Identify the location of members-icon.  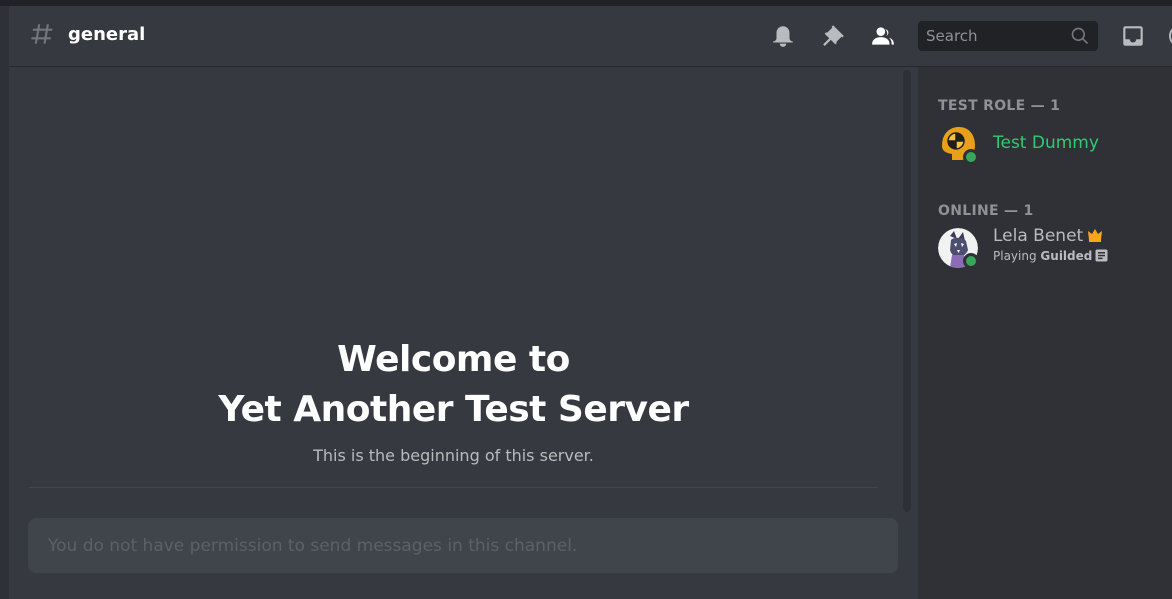
(883, 36).